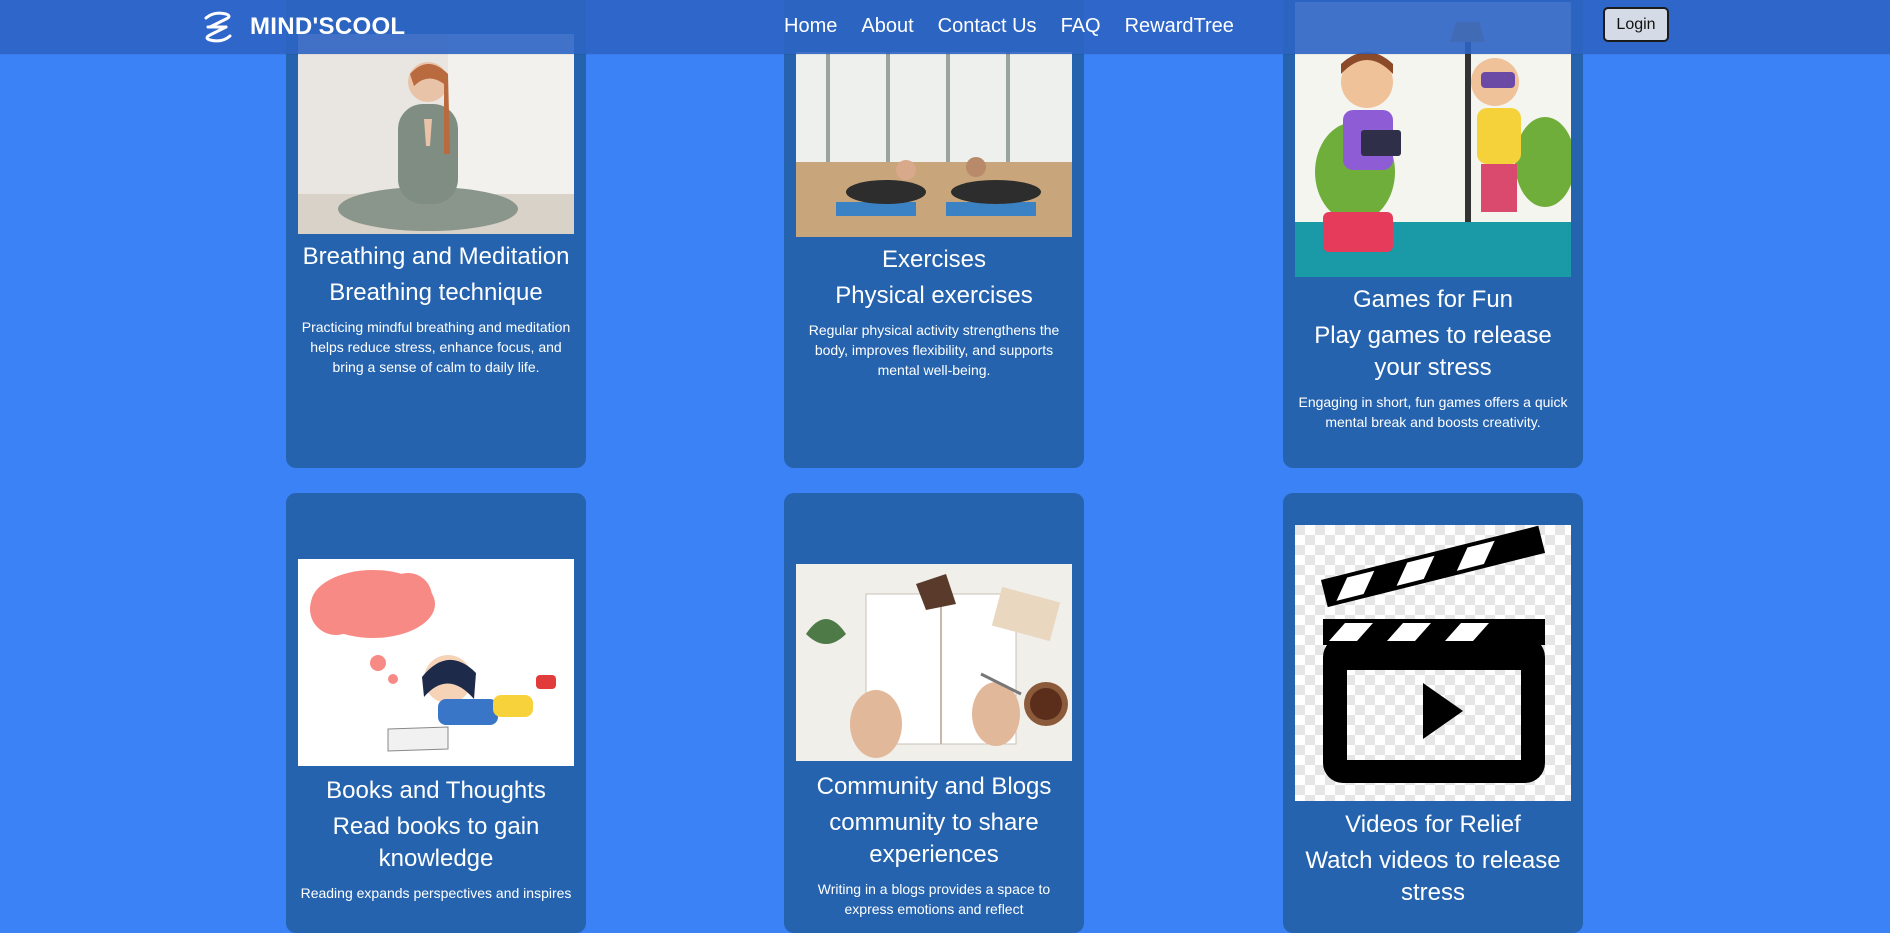  I want to click on journal-writing-photo, so click(934, 662).